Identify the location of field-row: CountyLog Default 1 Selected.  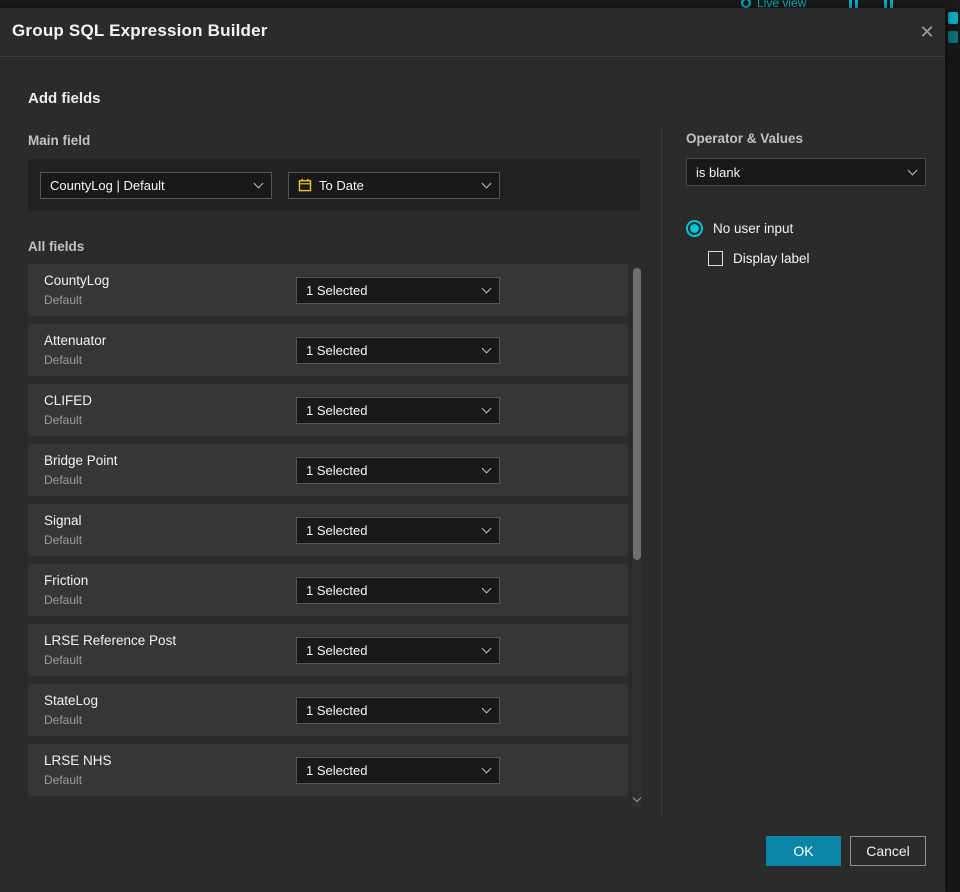
(328, 290).